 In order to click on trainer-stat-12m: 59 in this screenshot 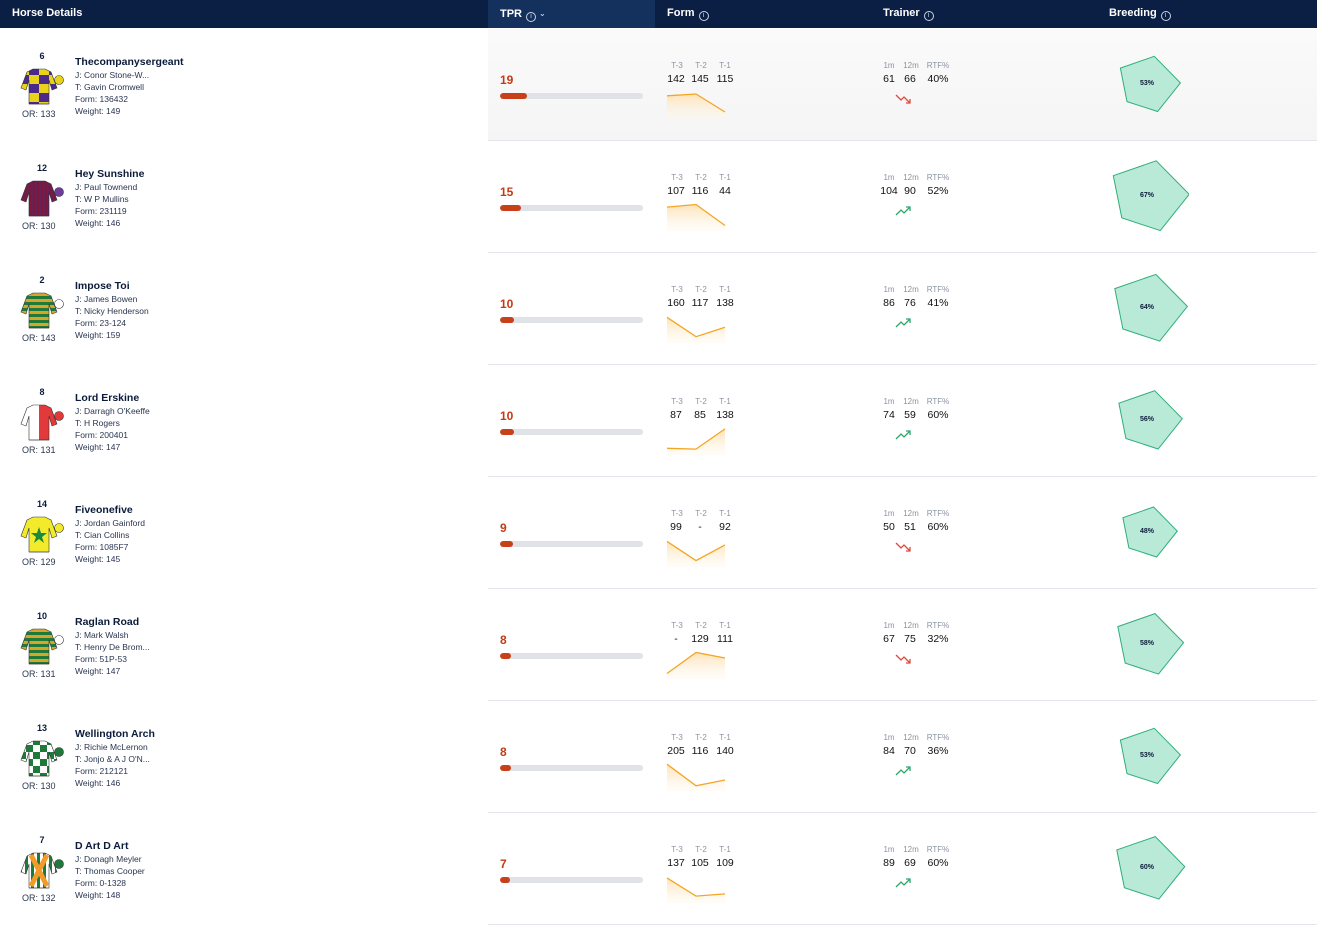, I will do `click(910, 415)`.